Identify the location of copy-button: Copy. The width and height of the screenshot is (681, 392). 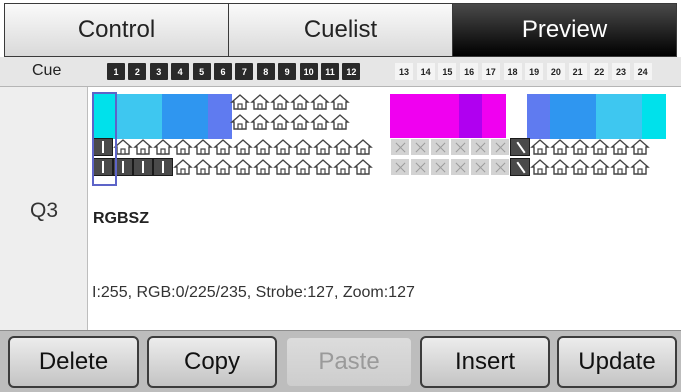
(212, 362).